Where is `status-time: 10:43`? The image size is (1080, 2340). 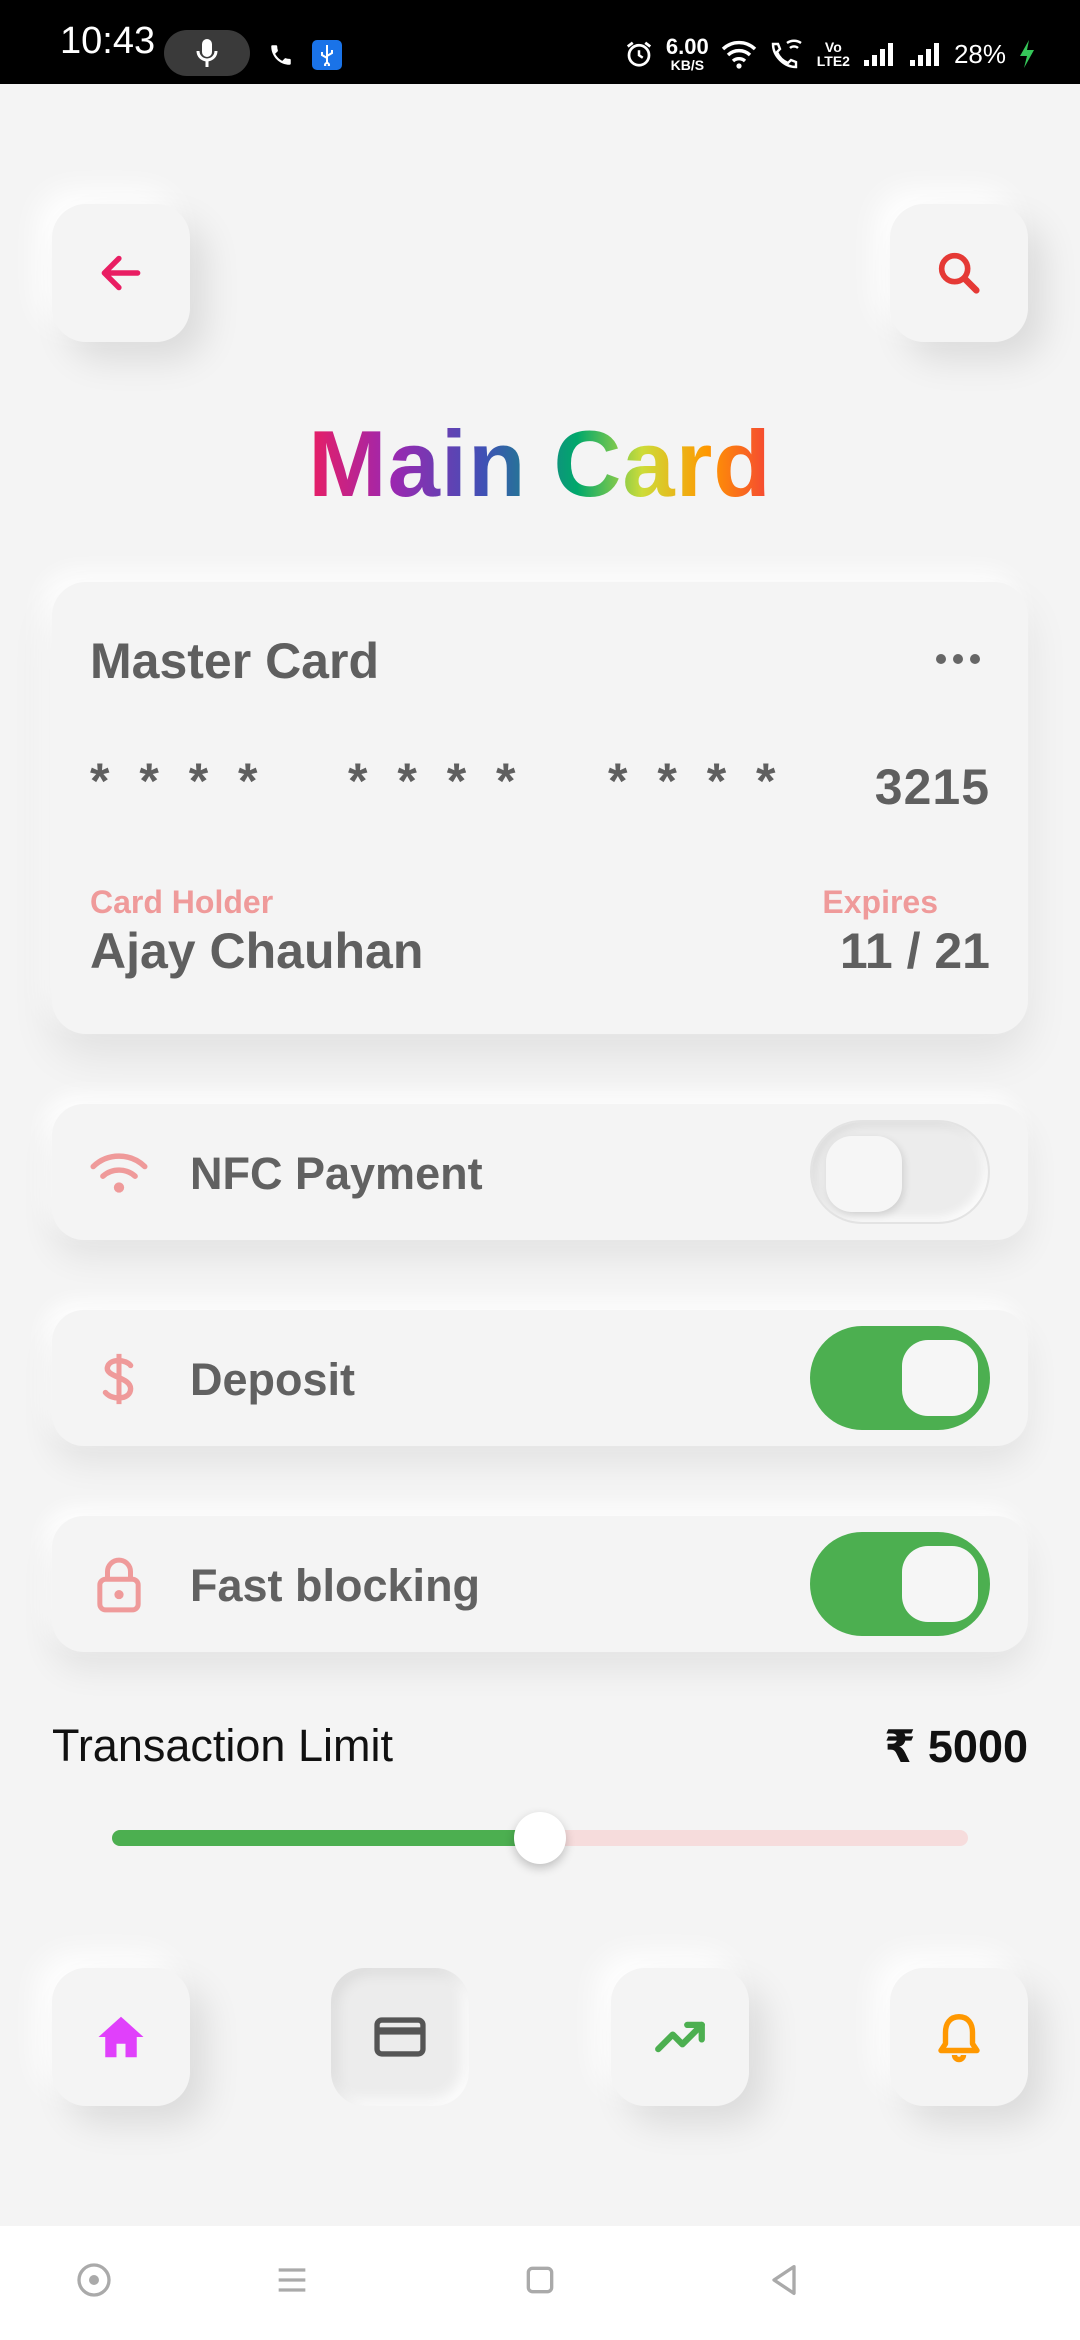
status-time: 10:43 is located at coordinates (108, 41).